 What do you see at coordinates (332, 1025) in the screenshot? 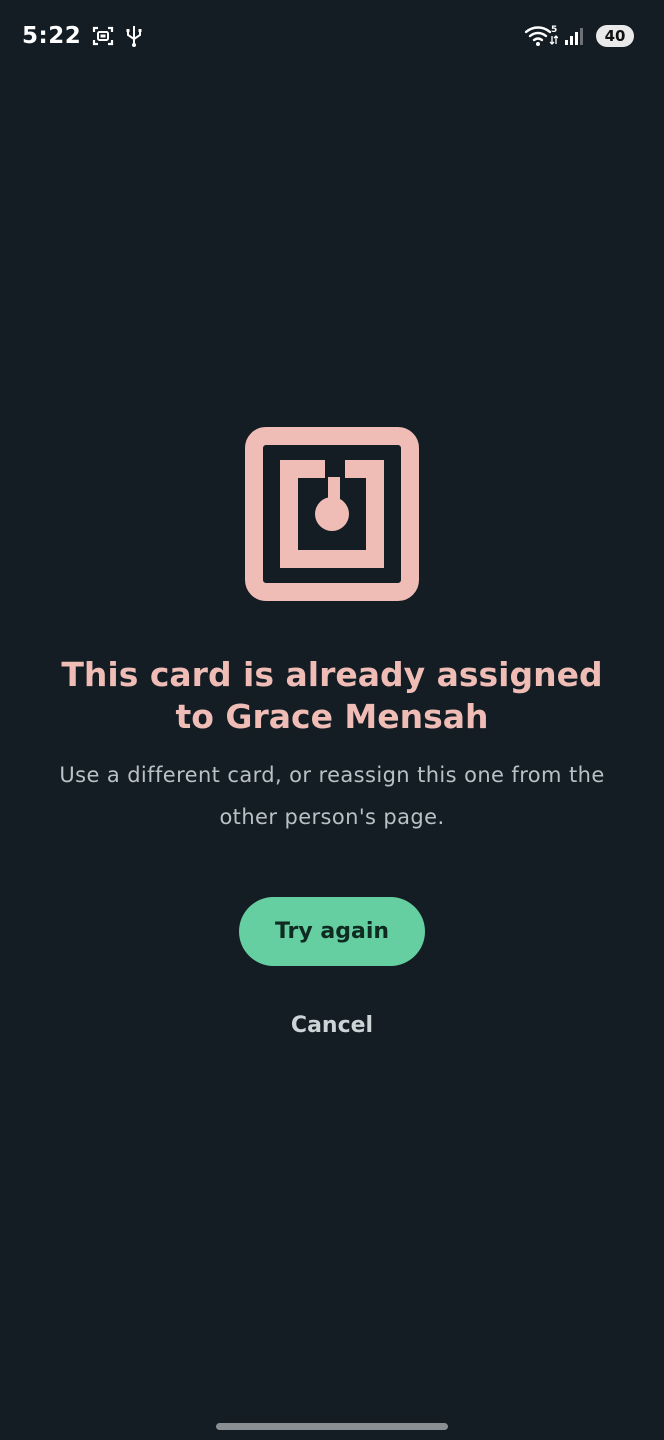
I see `cancel-button: Cancel` at bounding box center [332, 1025].